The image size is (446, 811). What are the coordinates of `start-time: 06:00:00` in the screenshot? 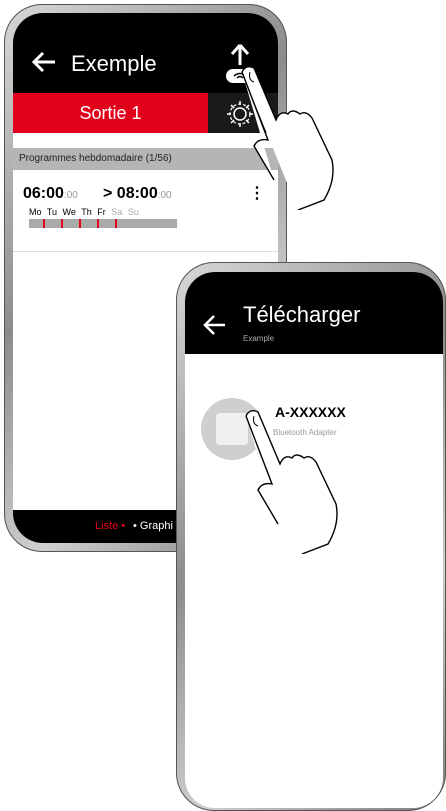 It's located at (50, 193).